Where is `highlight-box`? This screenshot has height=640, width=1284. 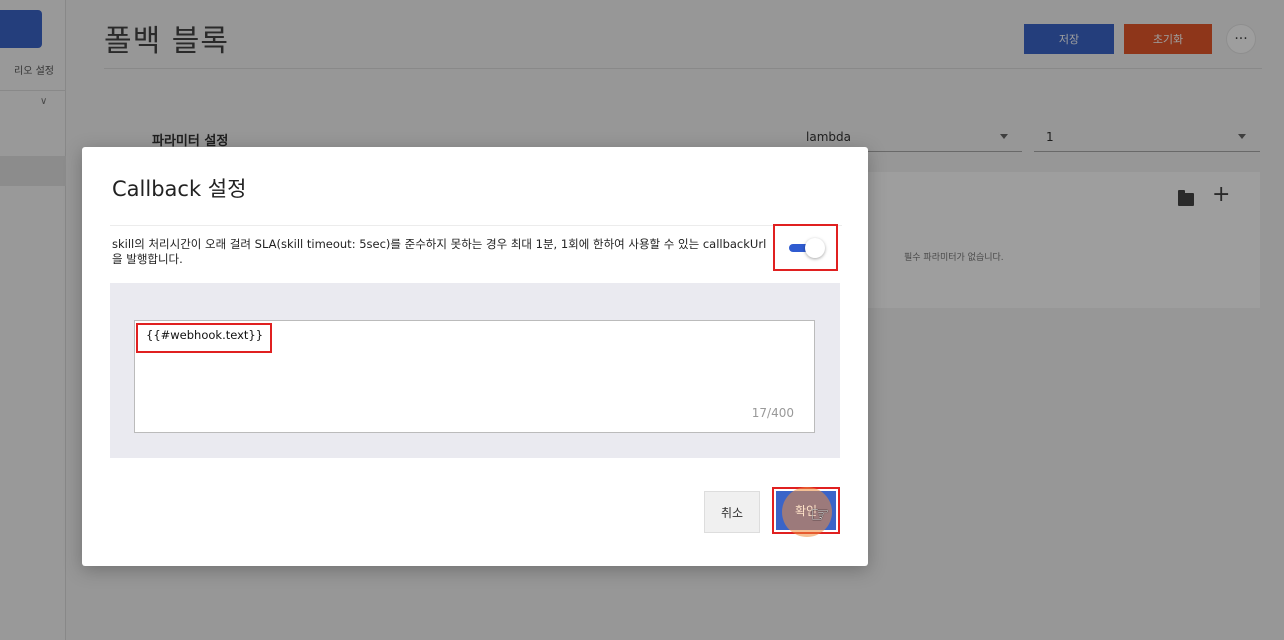 highlight-box is located at coordinates (805, 247).